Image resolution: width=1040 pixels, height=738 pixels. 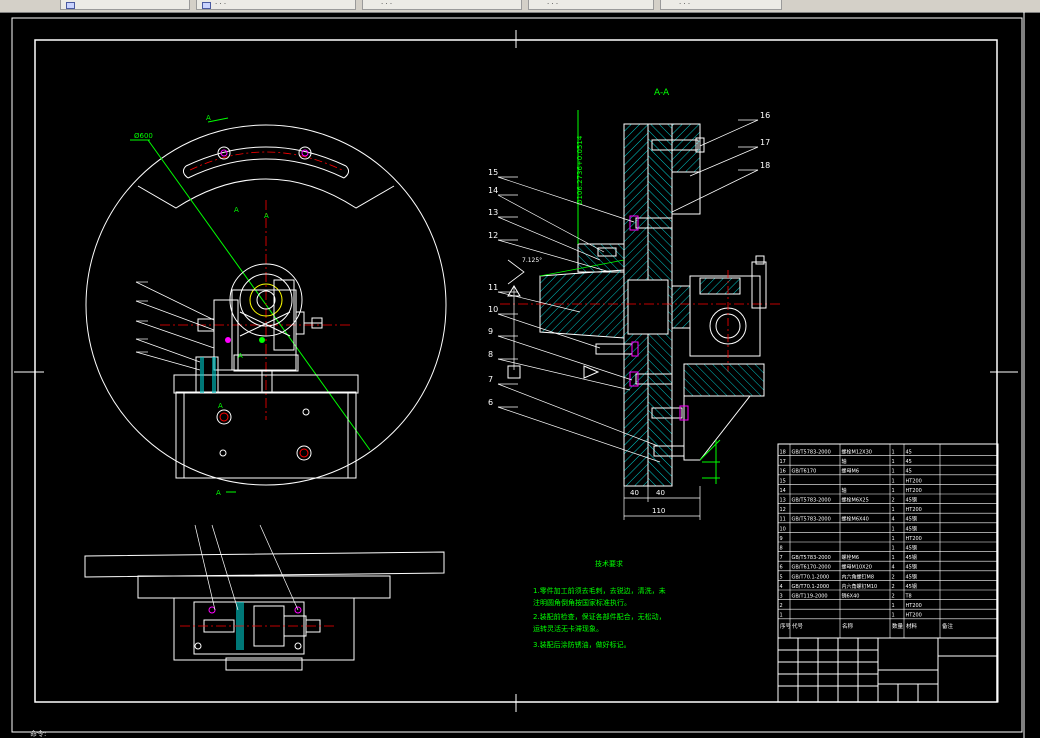 What do you see at coordinates (783, 520) in the screenshot?
I see `table-cell: 11` at bounding box center [783, 520].